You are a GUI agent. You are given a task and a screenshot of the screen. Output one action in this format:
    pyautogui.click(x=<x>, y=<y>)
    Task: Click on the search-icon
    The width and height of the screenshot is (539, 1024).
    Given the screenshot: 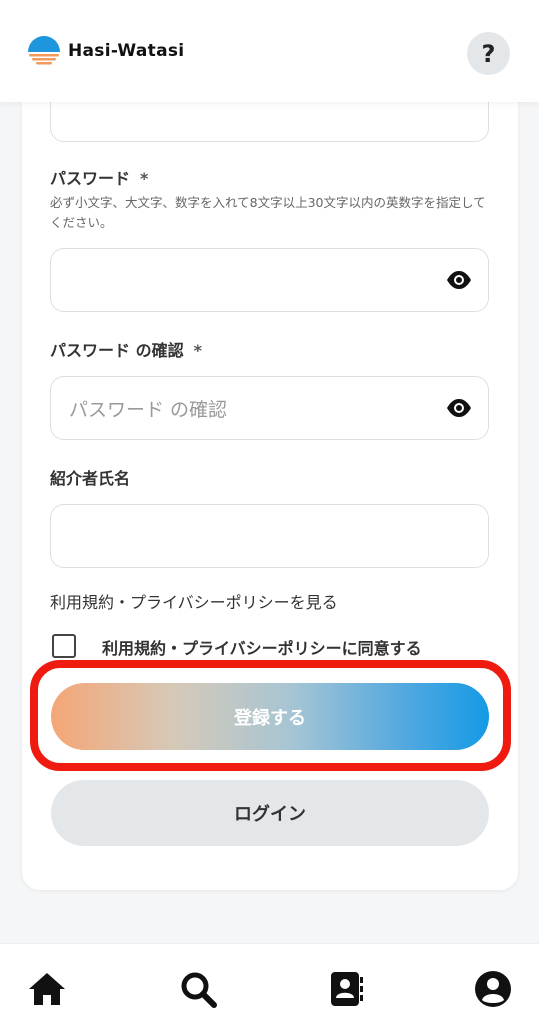 What is the action you would take?
    pyautogui.click(x=199, y=990)
    